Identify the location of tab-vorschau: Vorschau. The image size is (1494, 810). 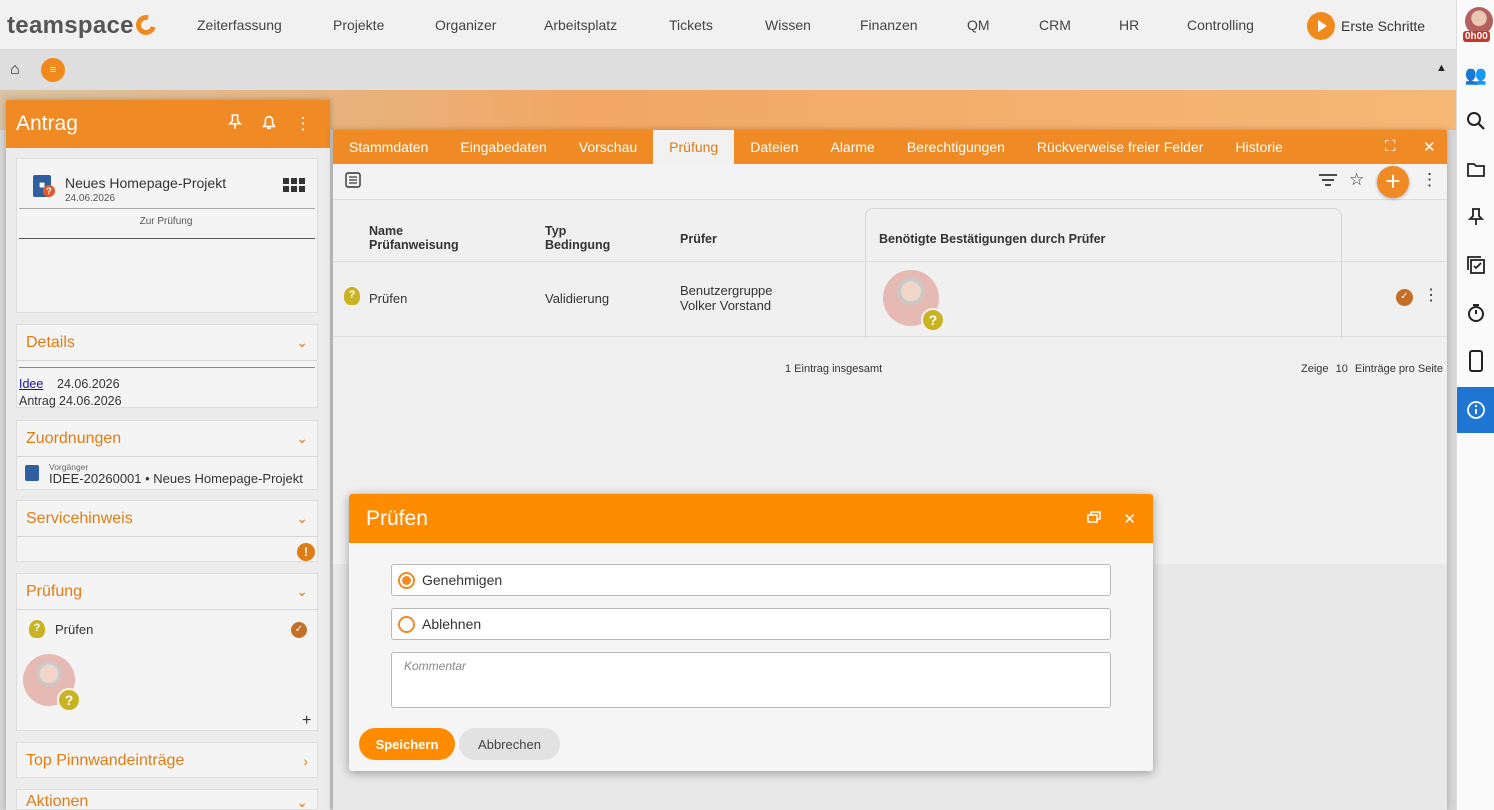
(608, 147).